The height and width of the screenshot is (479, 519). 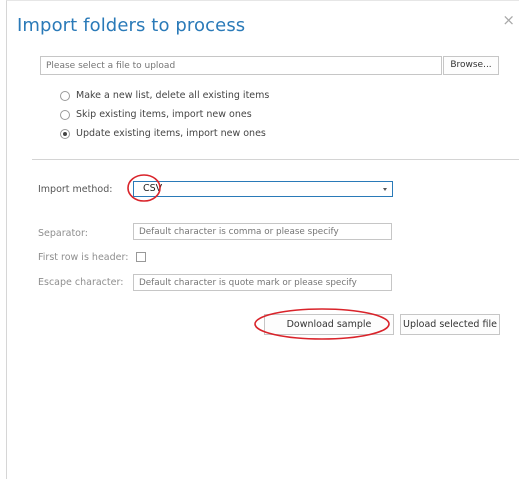 What do you see at coordinates (450, 324) in the screenshot?
I see `upload-selected-file-button: Upload selected file` at bounding box center [450, 324].